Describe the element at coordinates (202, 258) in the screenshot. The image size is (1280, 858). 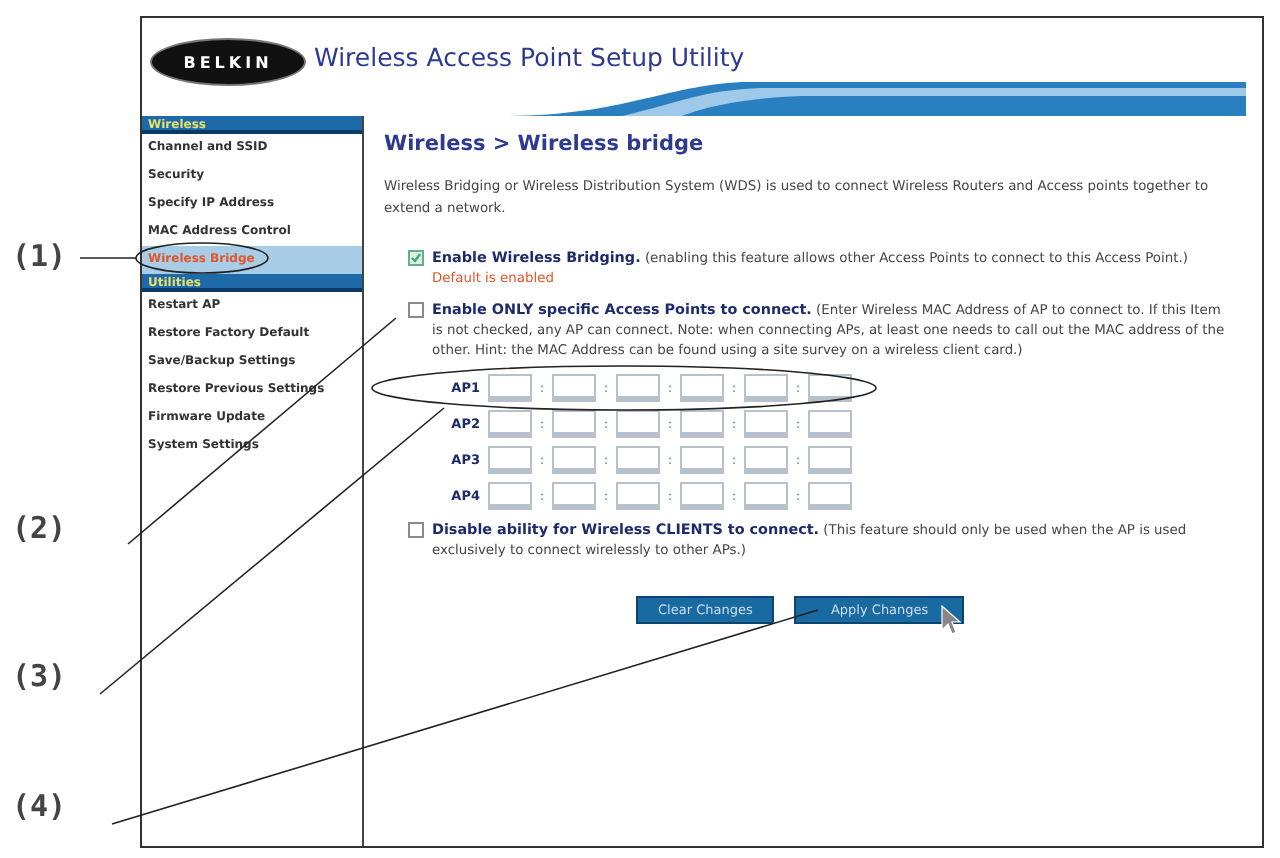
I see `callout-ellipse` at that location.